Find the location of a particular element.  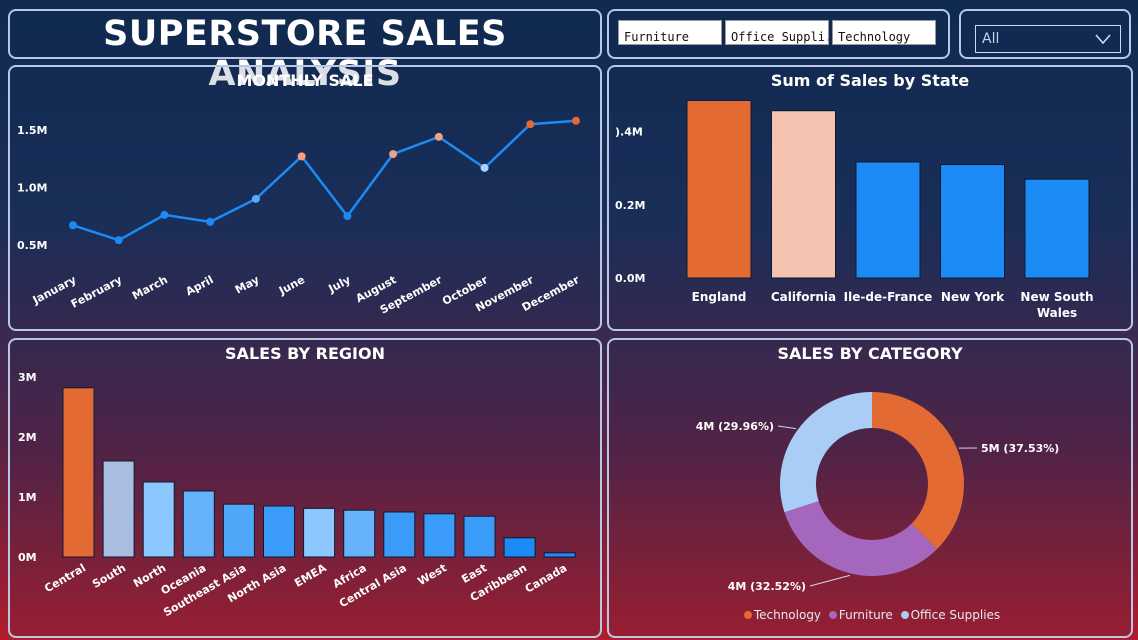

slicer-technology-button: Technology is located at coordinates (884, 32).